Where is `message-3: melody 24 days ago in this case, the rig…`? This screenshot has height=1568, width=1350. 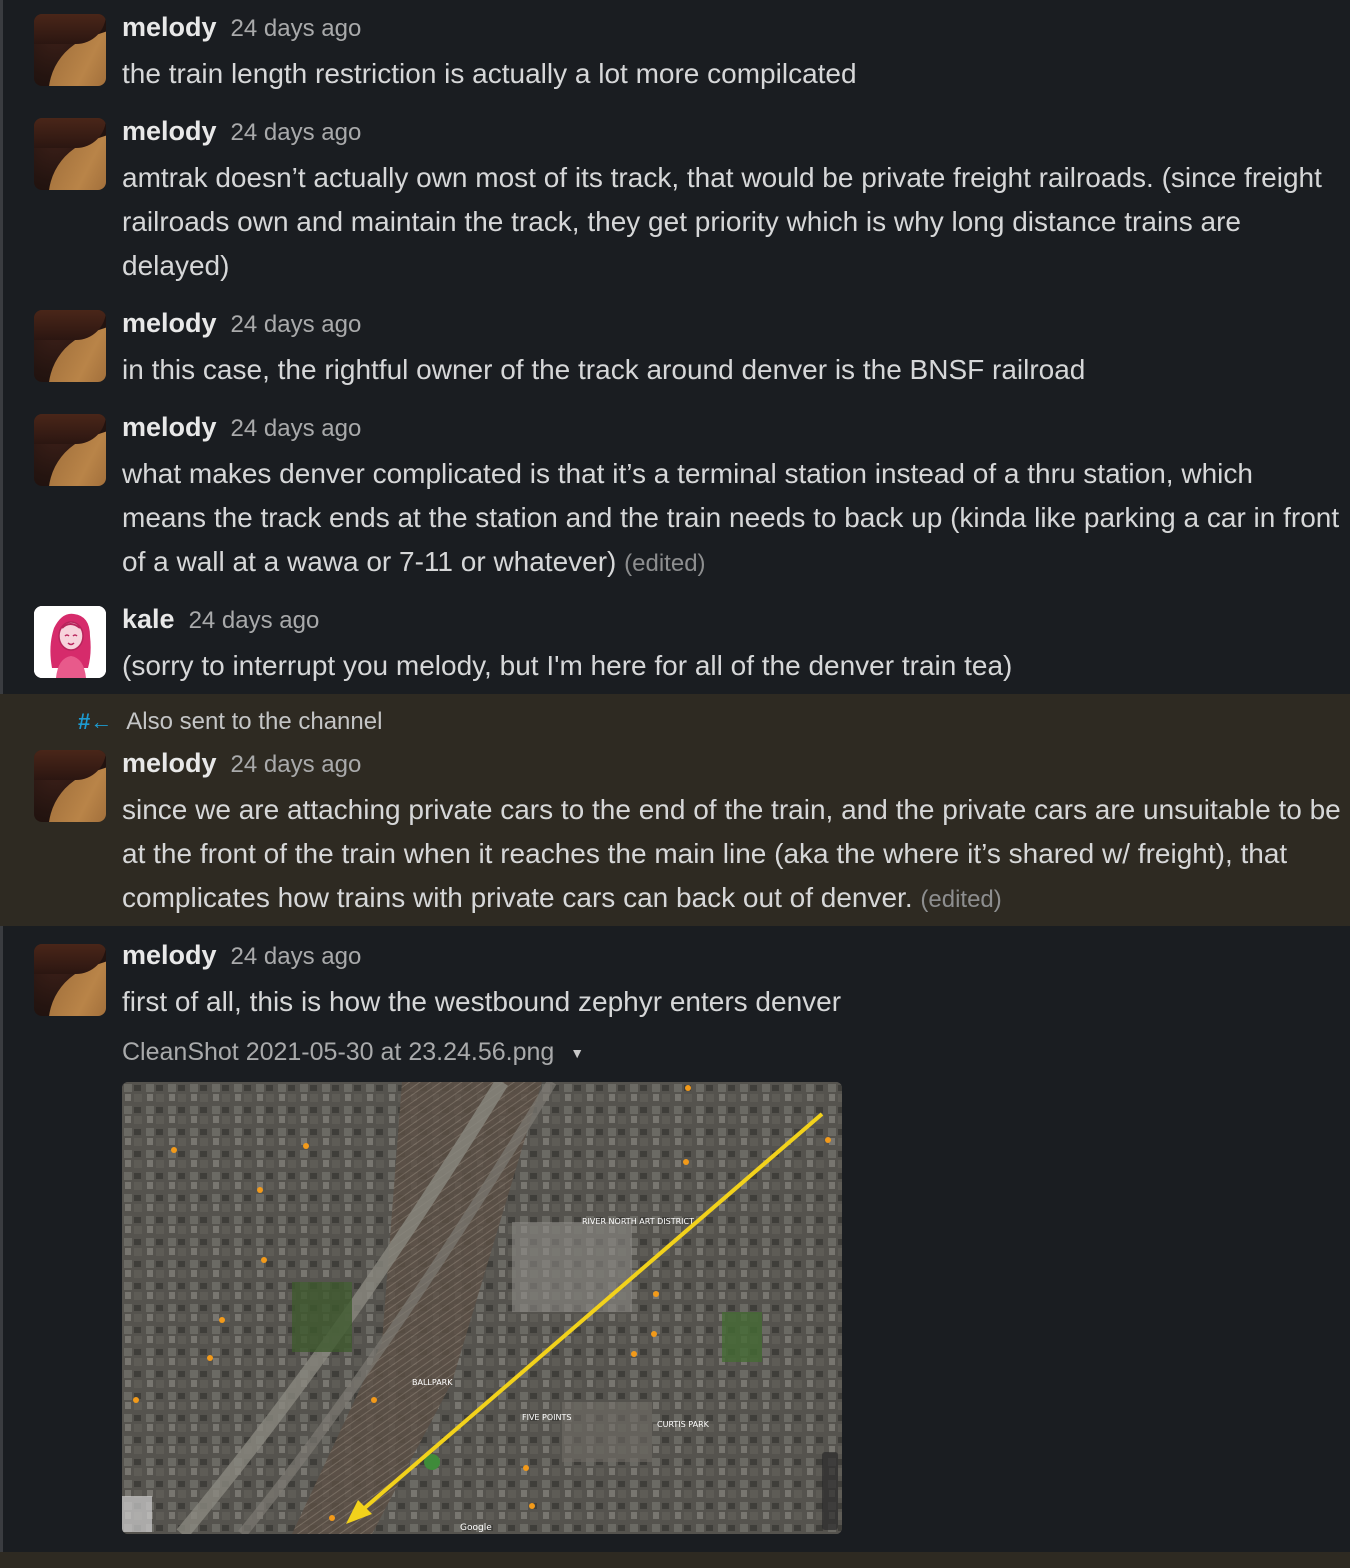 message-3: melody 24 days ago in this case, the rig… is located at coordinates (675, 352).